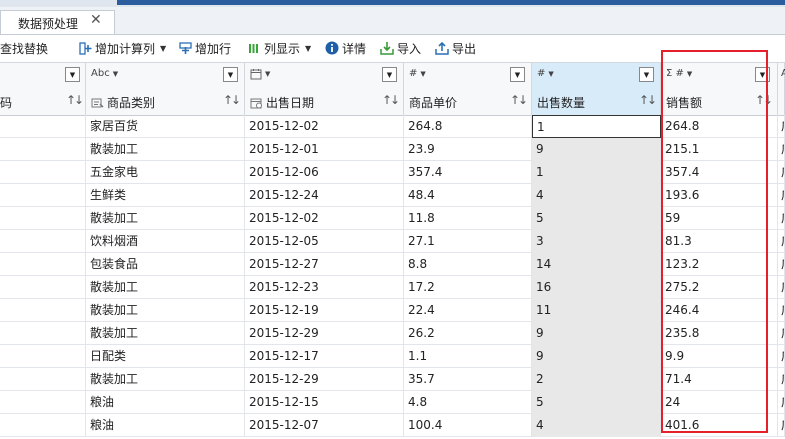  I want to click on table-cell: 饮料烟酒, so click(165, 241).